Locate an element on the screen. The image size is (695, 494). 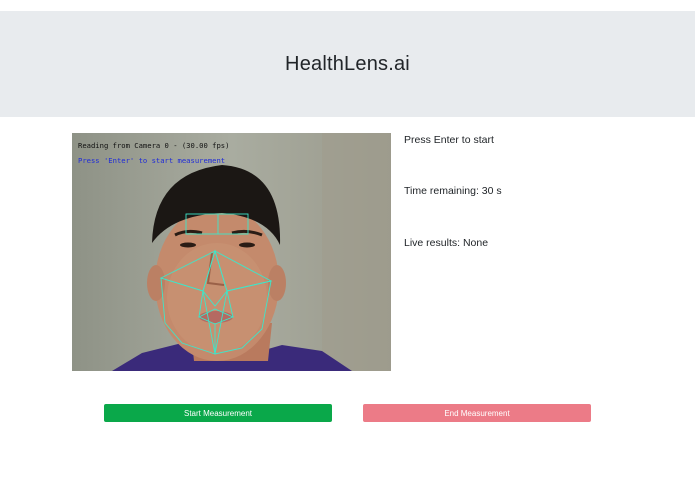
end-measurement-button: End Measurement is located at coordinates (477, 413).